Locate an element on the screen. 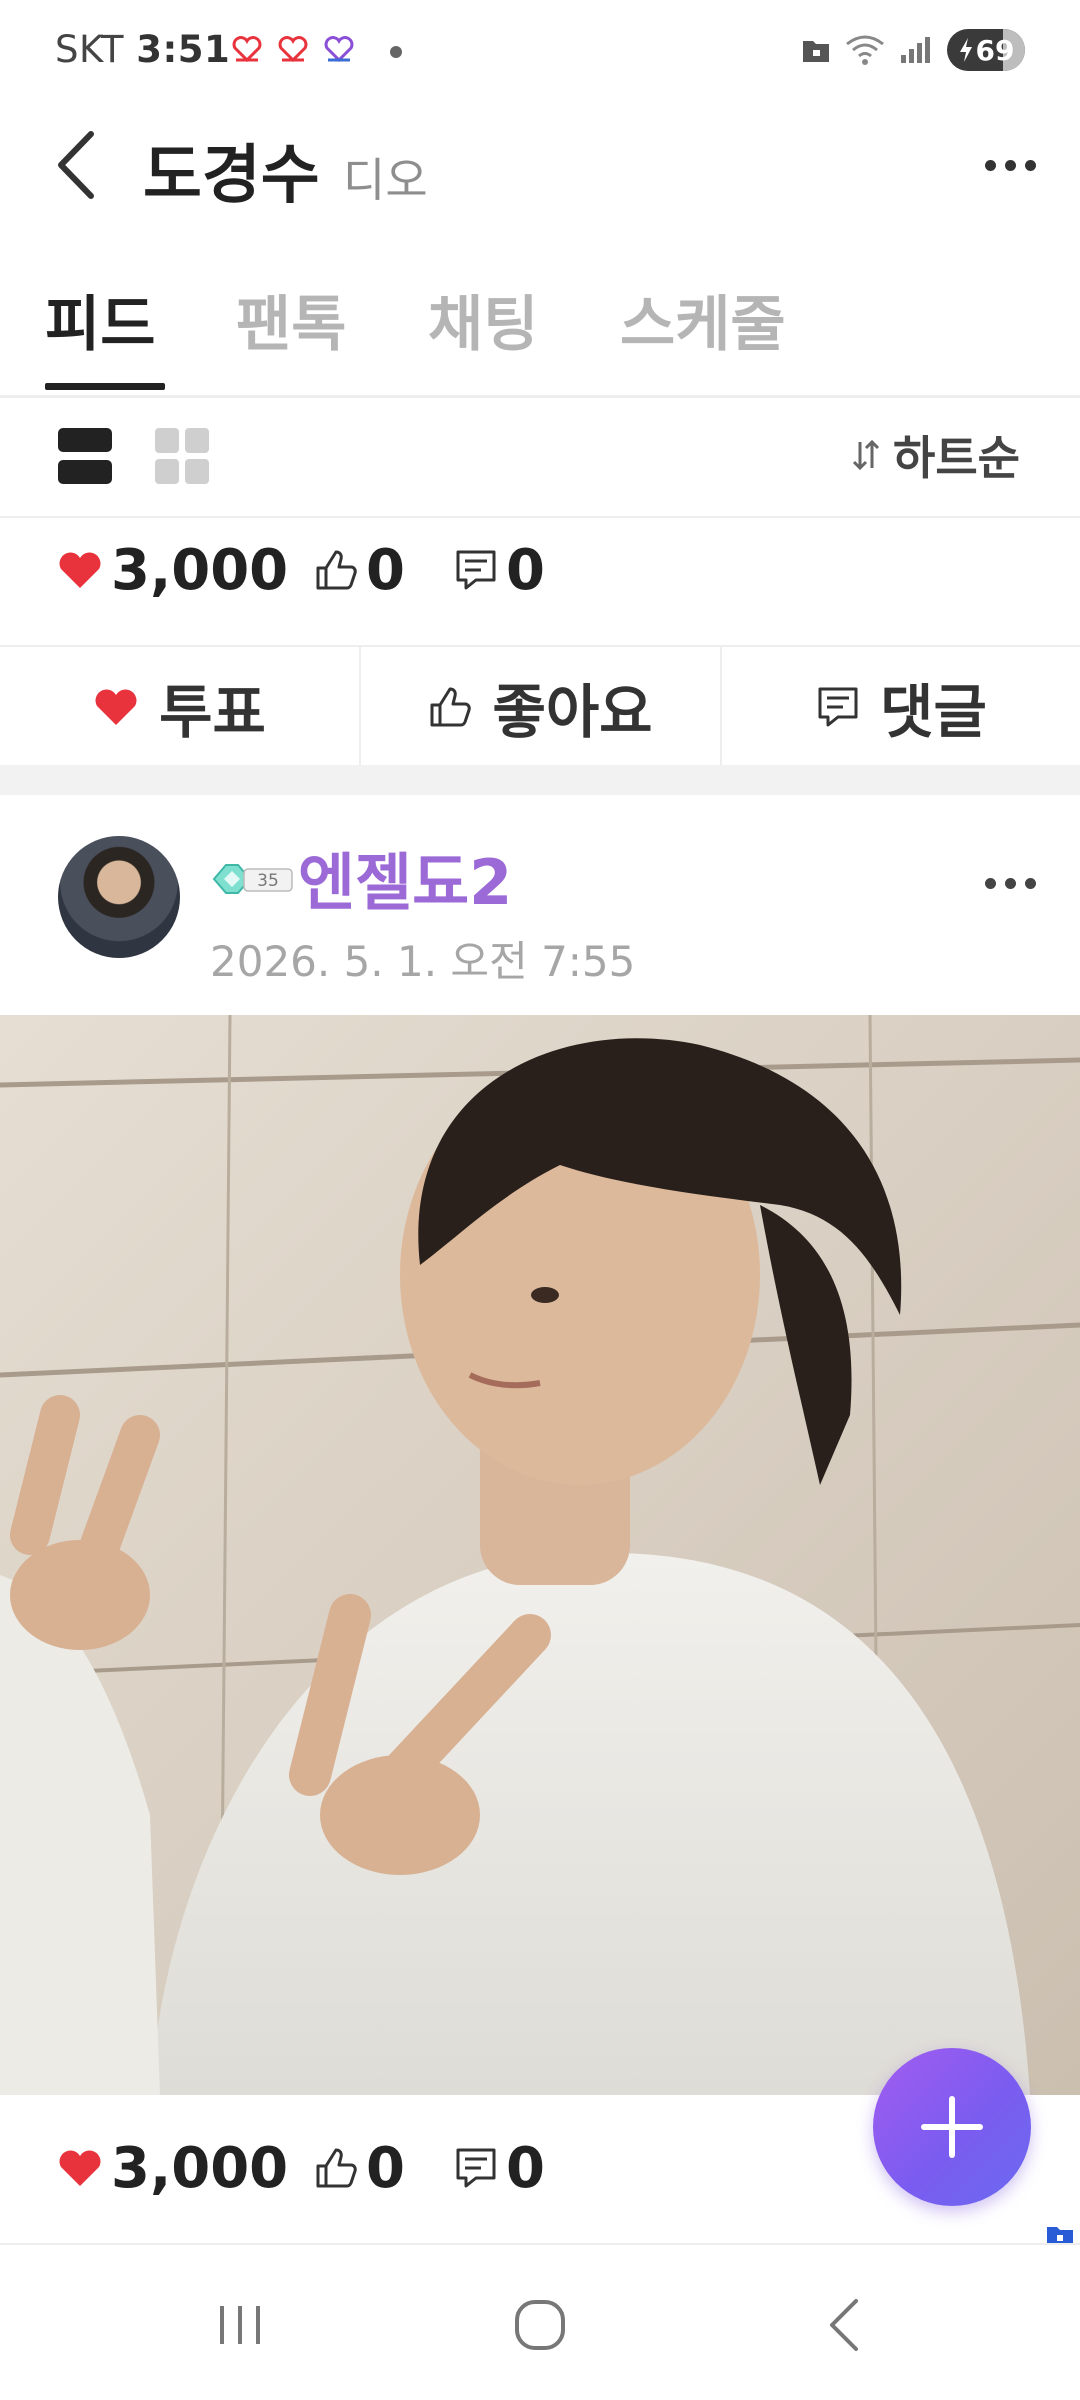 The image size is (1080, 2400). folder-lock-icon is located at coordinates (816, 51).